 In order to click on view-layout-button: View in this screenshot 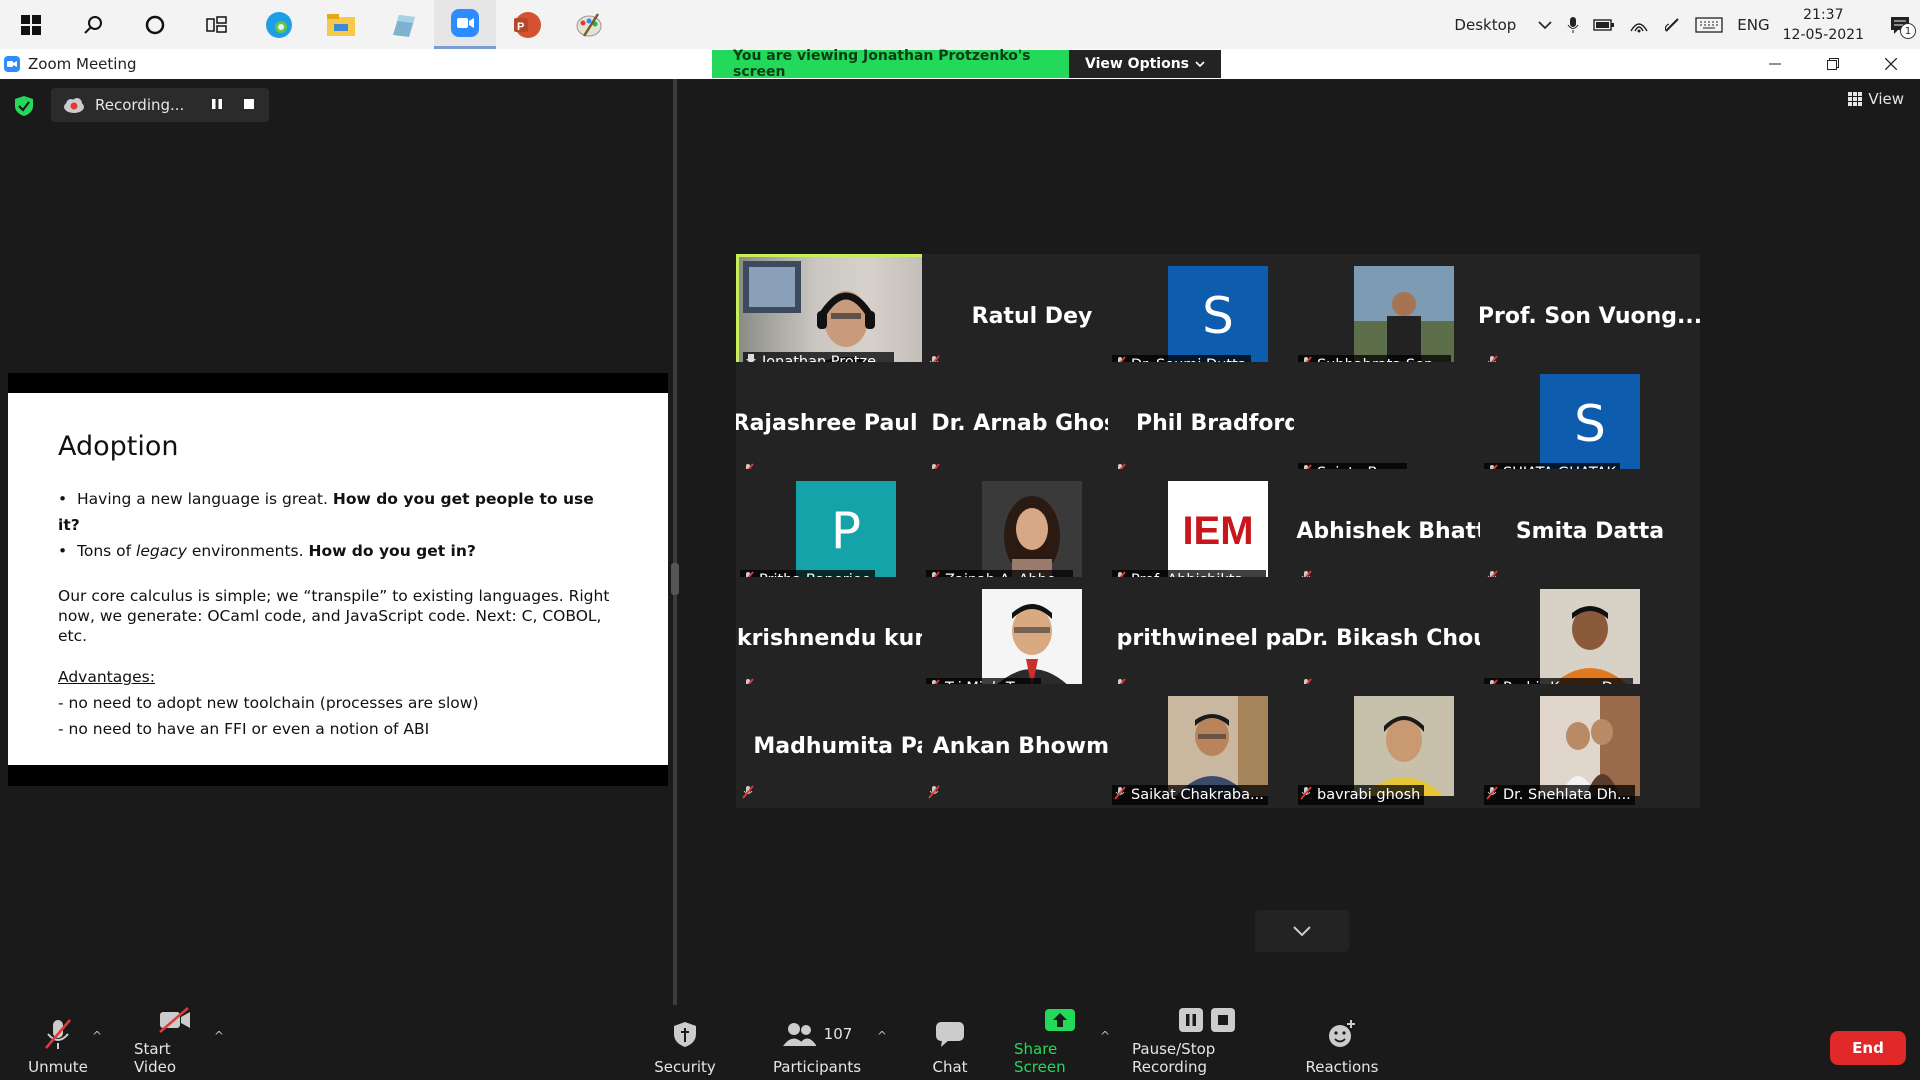, I will do `click(1876, 99)`.